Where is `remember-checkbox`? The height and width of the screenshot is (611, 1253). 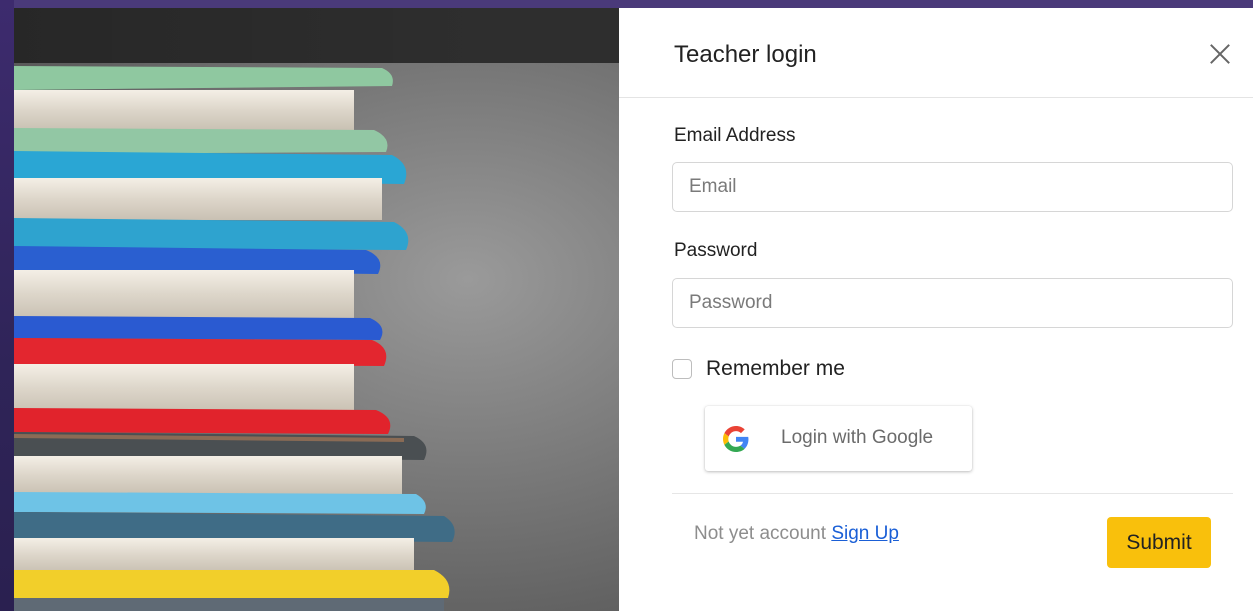 remember-checkbox is located at coordinates (682, 369).